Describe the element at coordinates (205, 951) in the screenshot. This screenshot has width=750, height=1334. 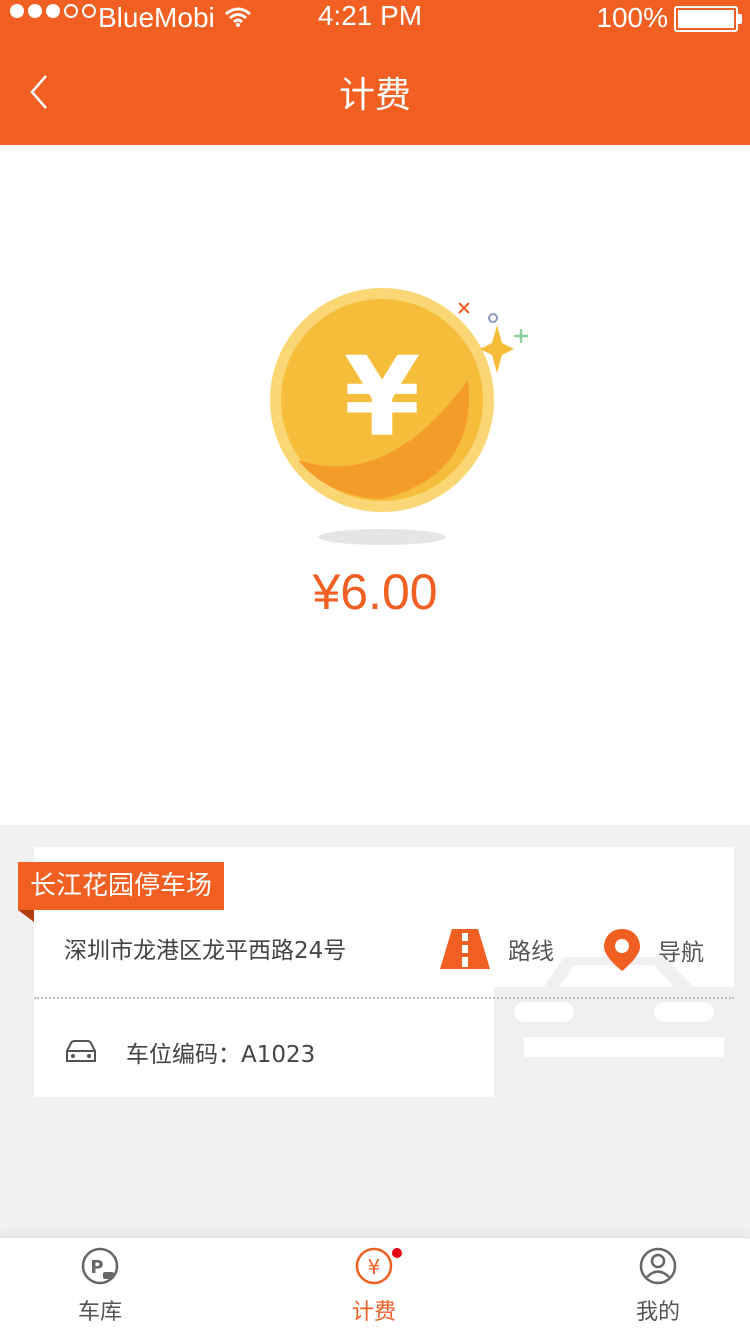
I see `parking-address: 深圳市龙港区龙平西路24号` at that location.